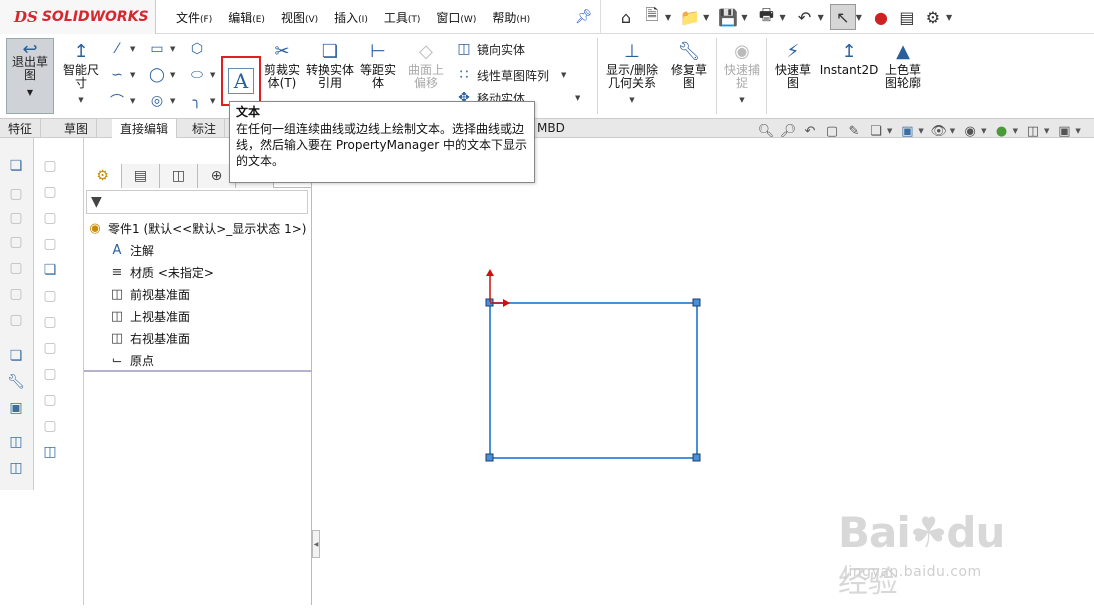 The width and height of the screenshot is (1094, 608). Describe the element at coordinates (162, 101) in the screenshot. I see `circle-tool: ◎ ▼` at that location.